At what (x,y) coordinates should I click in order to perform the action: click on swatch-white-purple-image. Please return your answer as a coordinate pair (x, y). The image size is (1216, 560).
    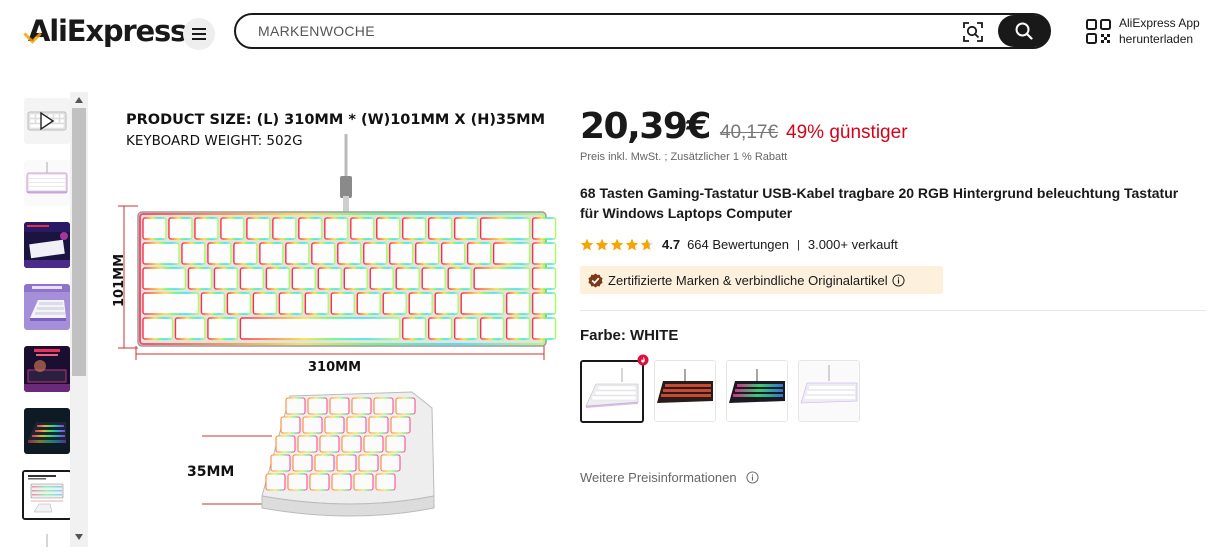
    Looking at the image, I should click on (829, 391).